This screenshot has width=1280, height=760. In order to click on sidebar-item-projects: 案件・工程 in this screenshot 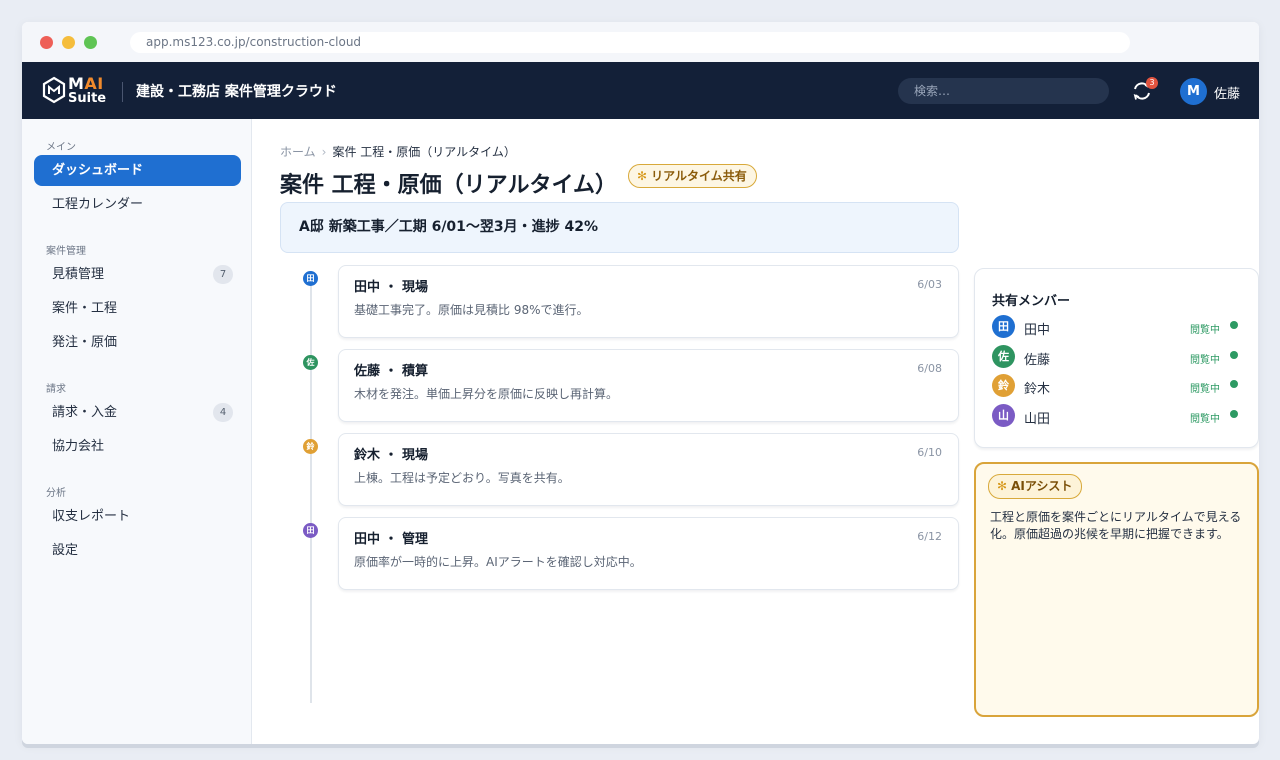, I will do `click(137, 308)`.